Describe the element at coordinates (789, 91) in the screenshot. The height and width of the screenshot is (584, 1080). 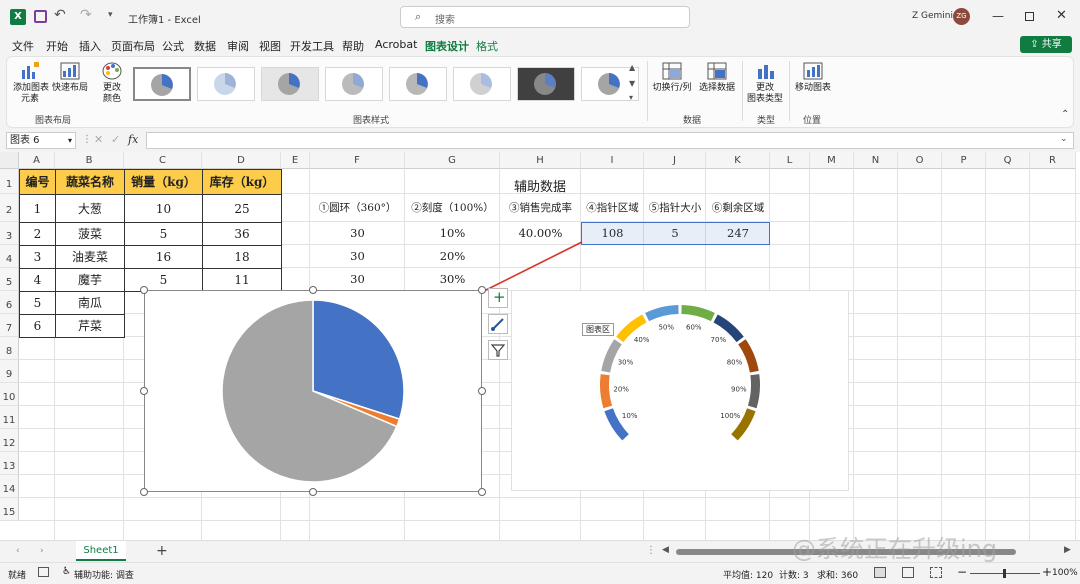
I see `ribbon-divider` at that location.